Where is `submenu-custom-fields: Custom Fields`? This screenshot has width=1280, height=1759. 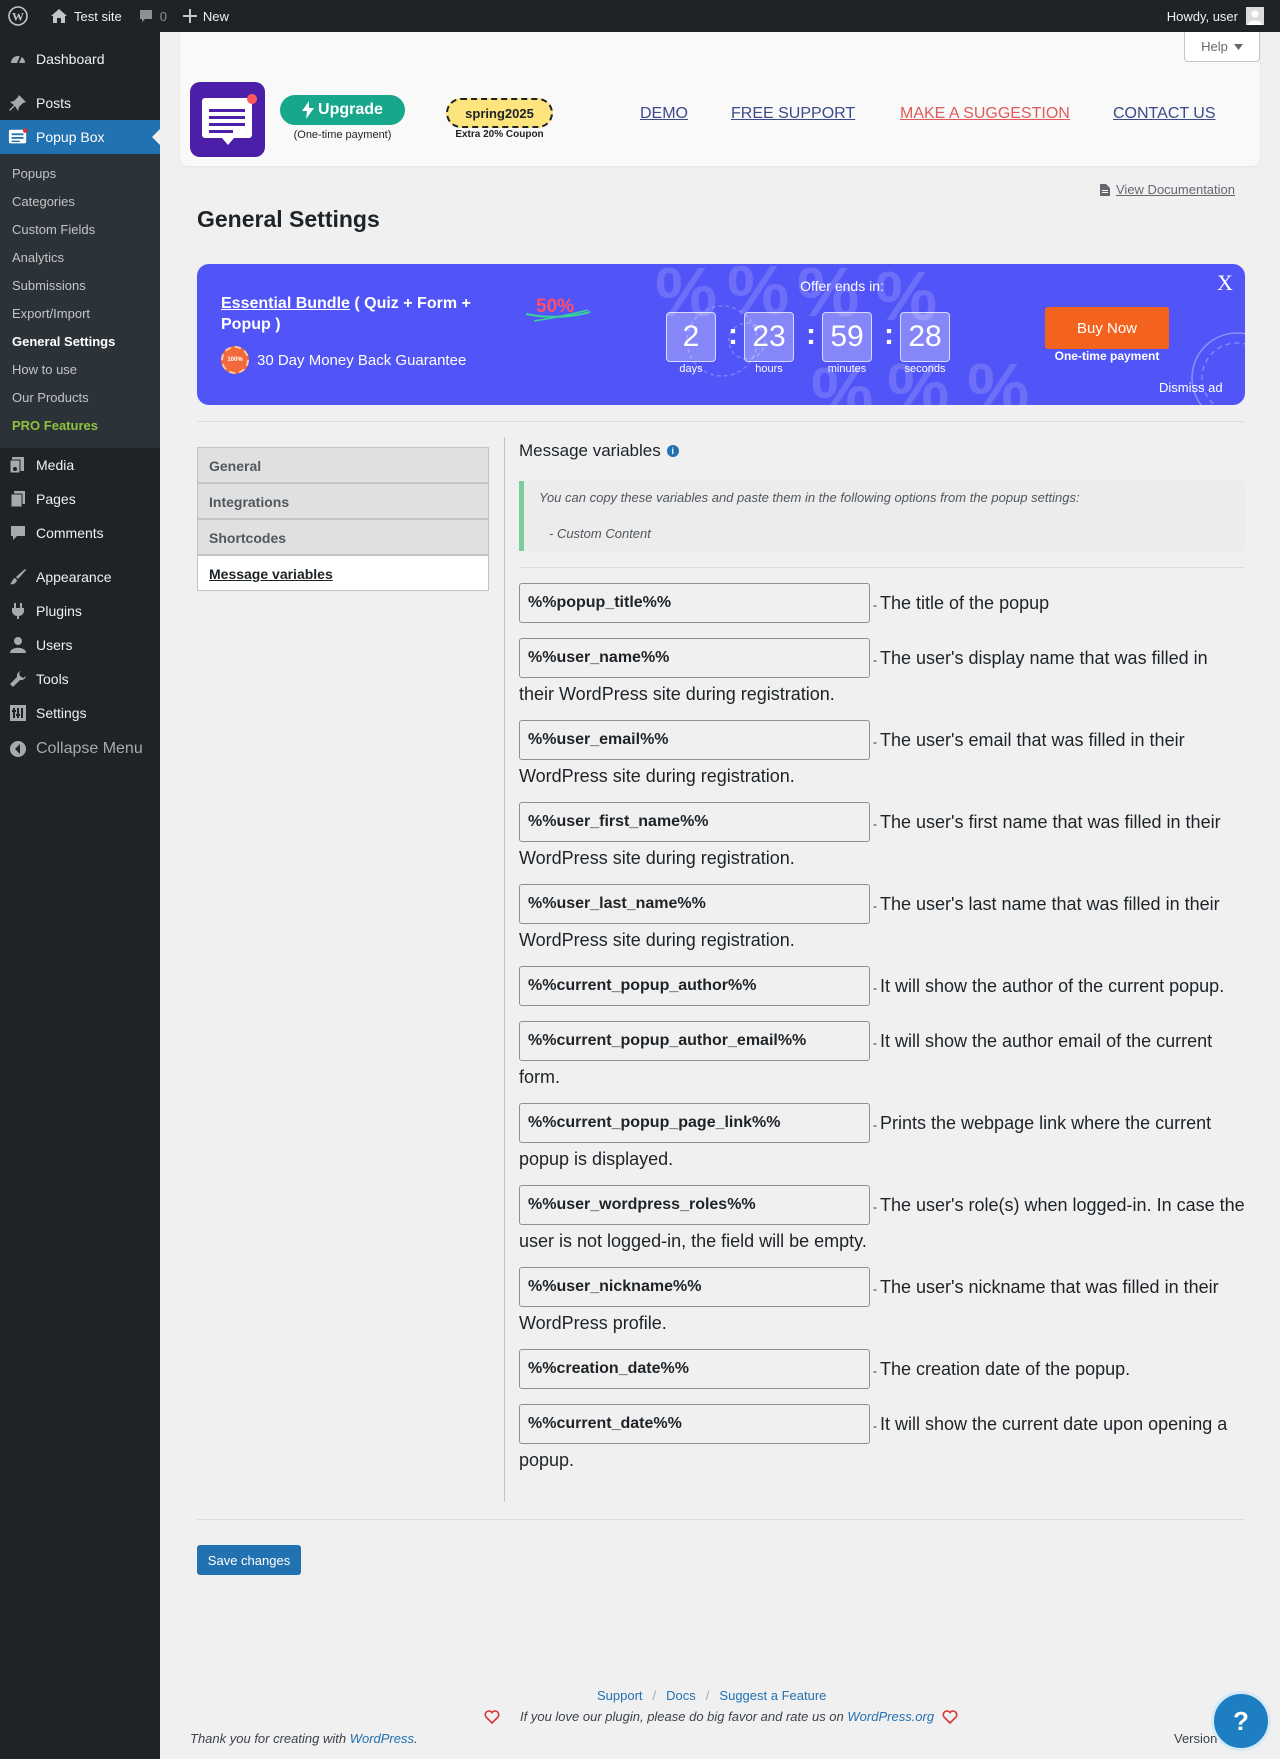
submenu-custom-fields: Custom Fields is located at coordinates (80, 230).